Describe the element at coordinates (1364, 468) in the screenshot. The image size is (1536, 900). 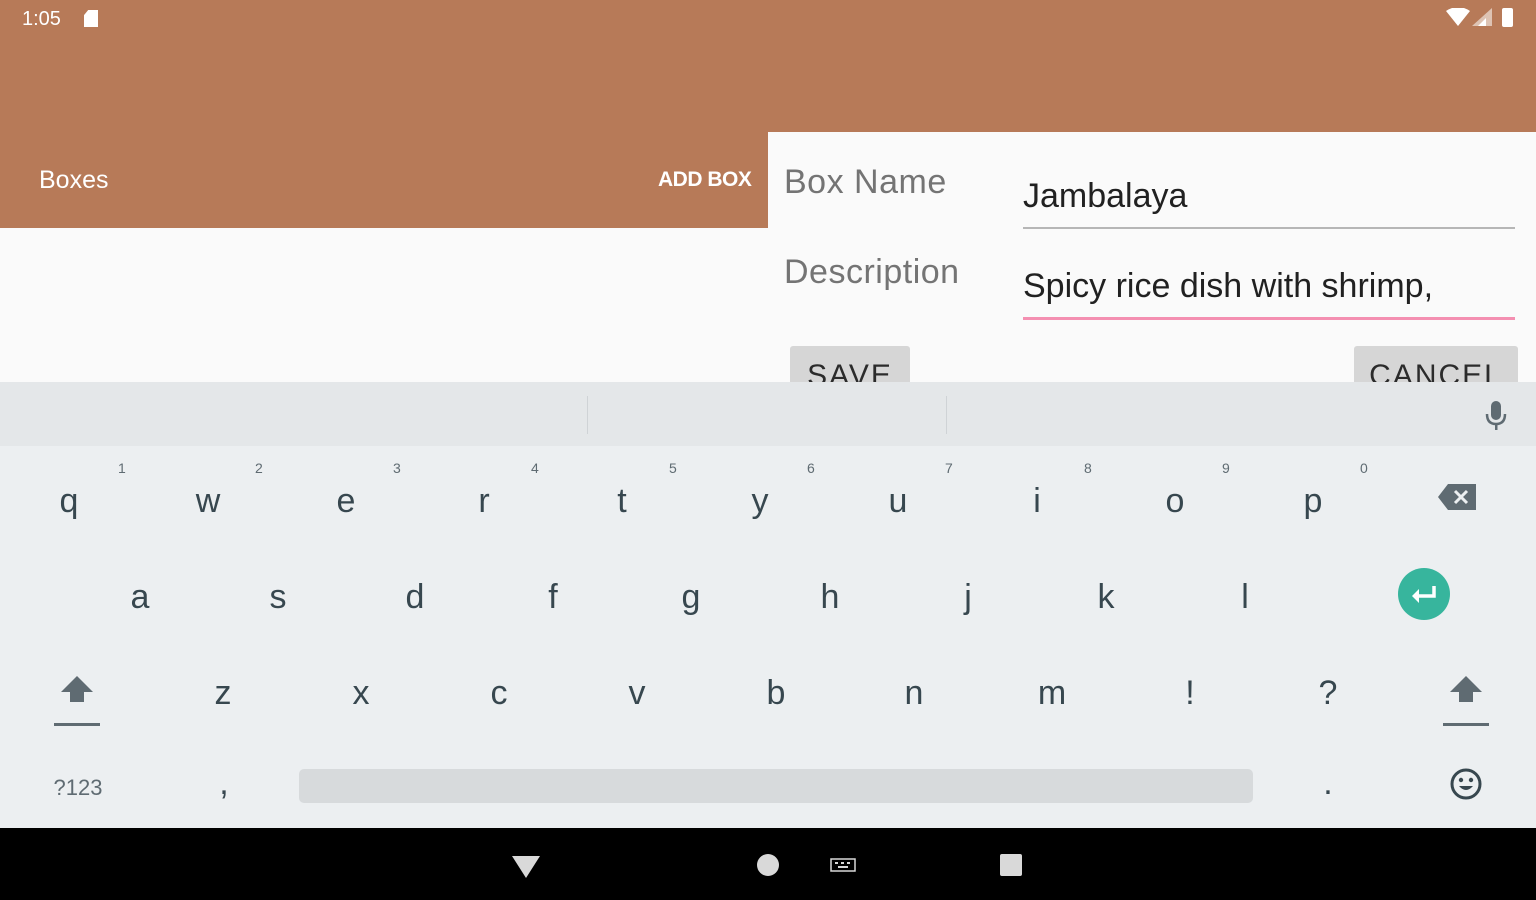
I see `key-hint: 0` at that location.